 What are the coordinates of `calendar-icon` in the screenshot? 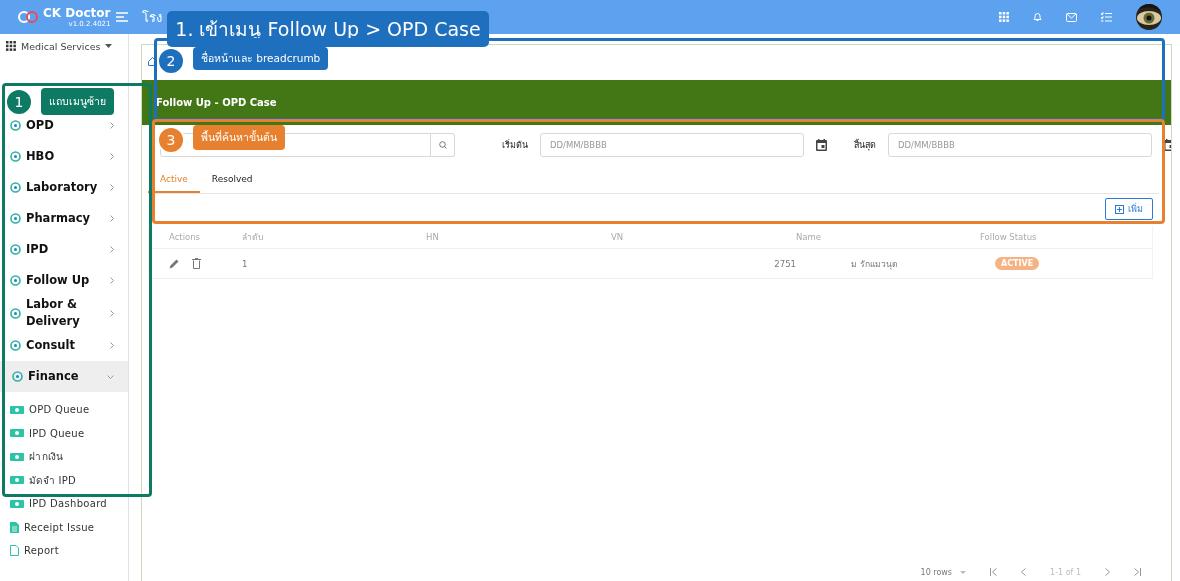 It's located at (821, 145).